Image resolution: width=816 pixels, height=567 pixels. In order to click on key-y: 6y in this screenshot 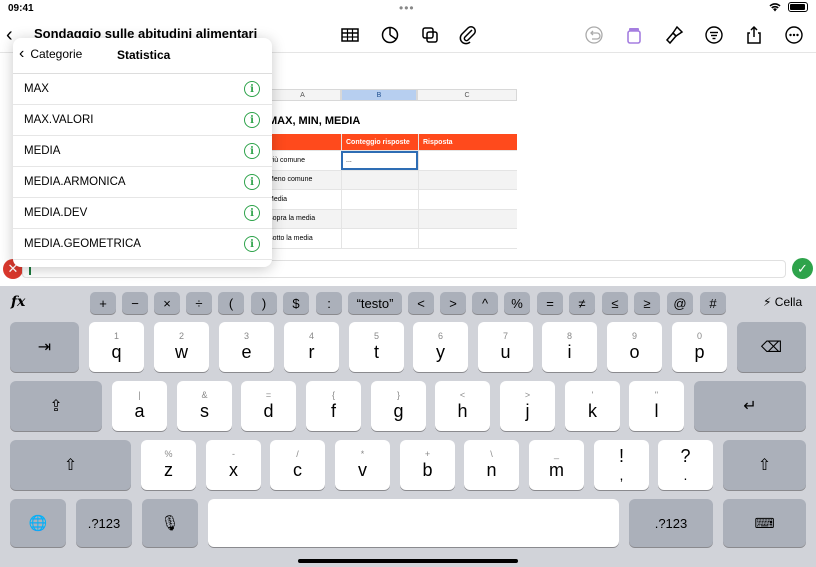, I will do `click(440, 347)`.